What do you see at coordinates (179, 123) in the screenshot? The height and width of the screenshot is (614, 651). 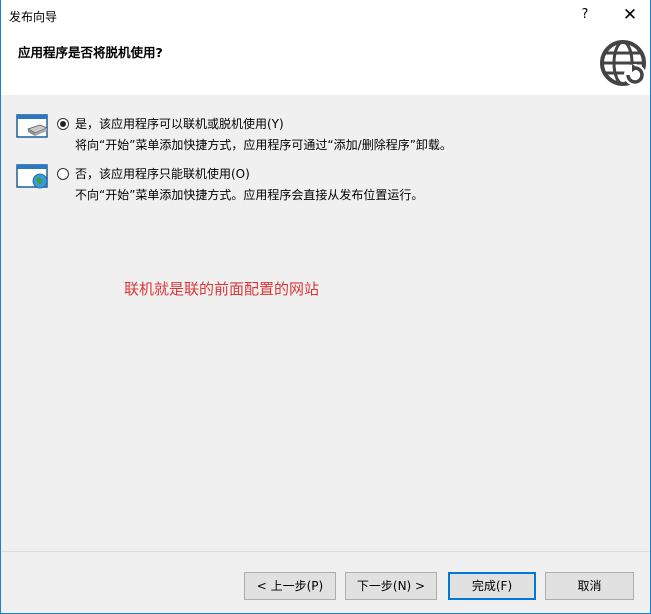 I see `option-online-offline-label: 是，该应用程序可以联机或脱机使用(Y)` at bounding box center [179, 123].